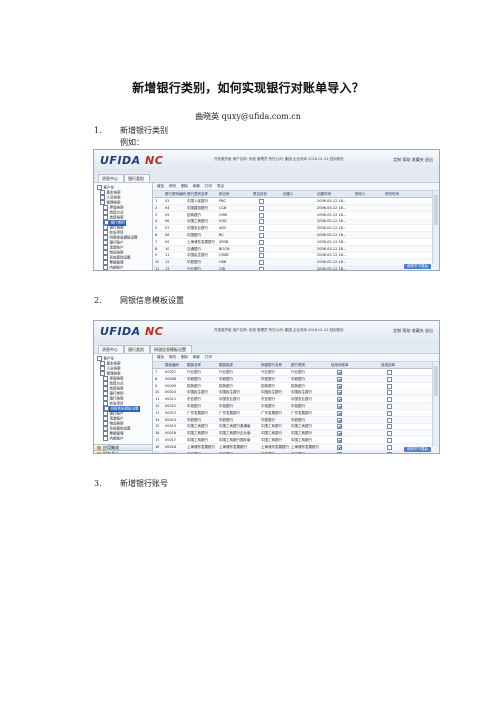 The height and width of the screenshot is (702, 496). What do you see at coordinates (296, 187) in the screenshot?
I see `toolbar: 增加 修改 删除 刷新 打印 导出` at bounding box center [296, 187].